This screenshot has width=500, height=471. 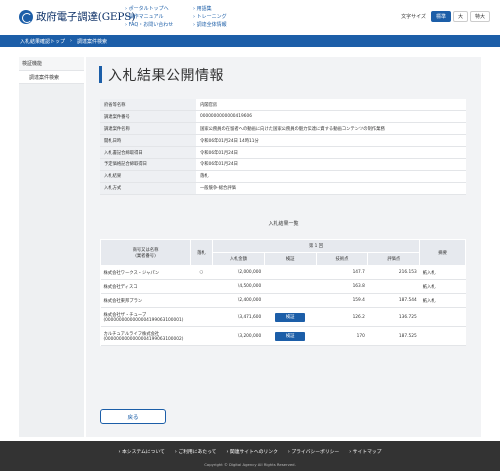 I want to click on info-key: 入札方式, so click(x=148, y=188).